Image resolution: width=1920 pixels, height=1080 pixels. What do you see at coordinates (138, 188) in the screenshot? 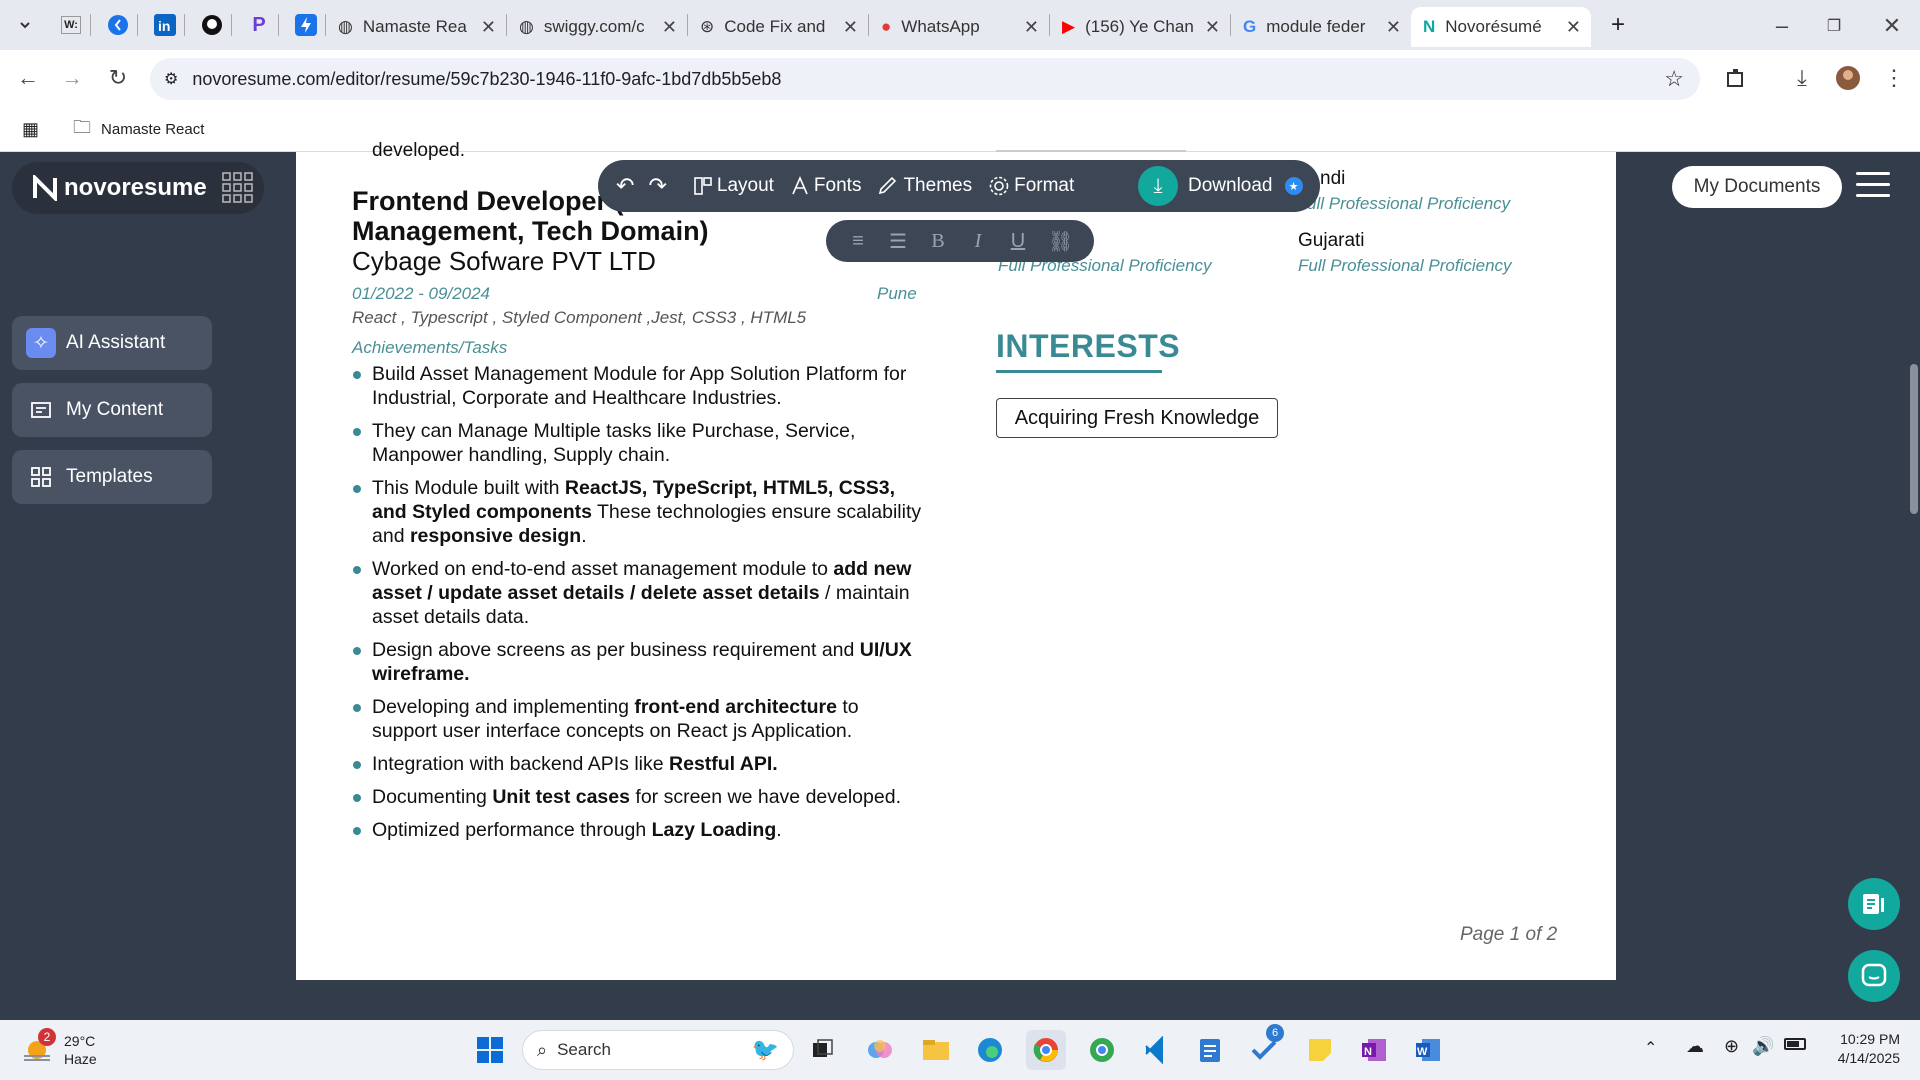
I see `logo-box: novoresume` at bounding box center [138, 188].